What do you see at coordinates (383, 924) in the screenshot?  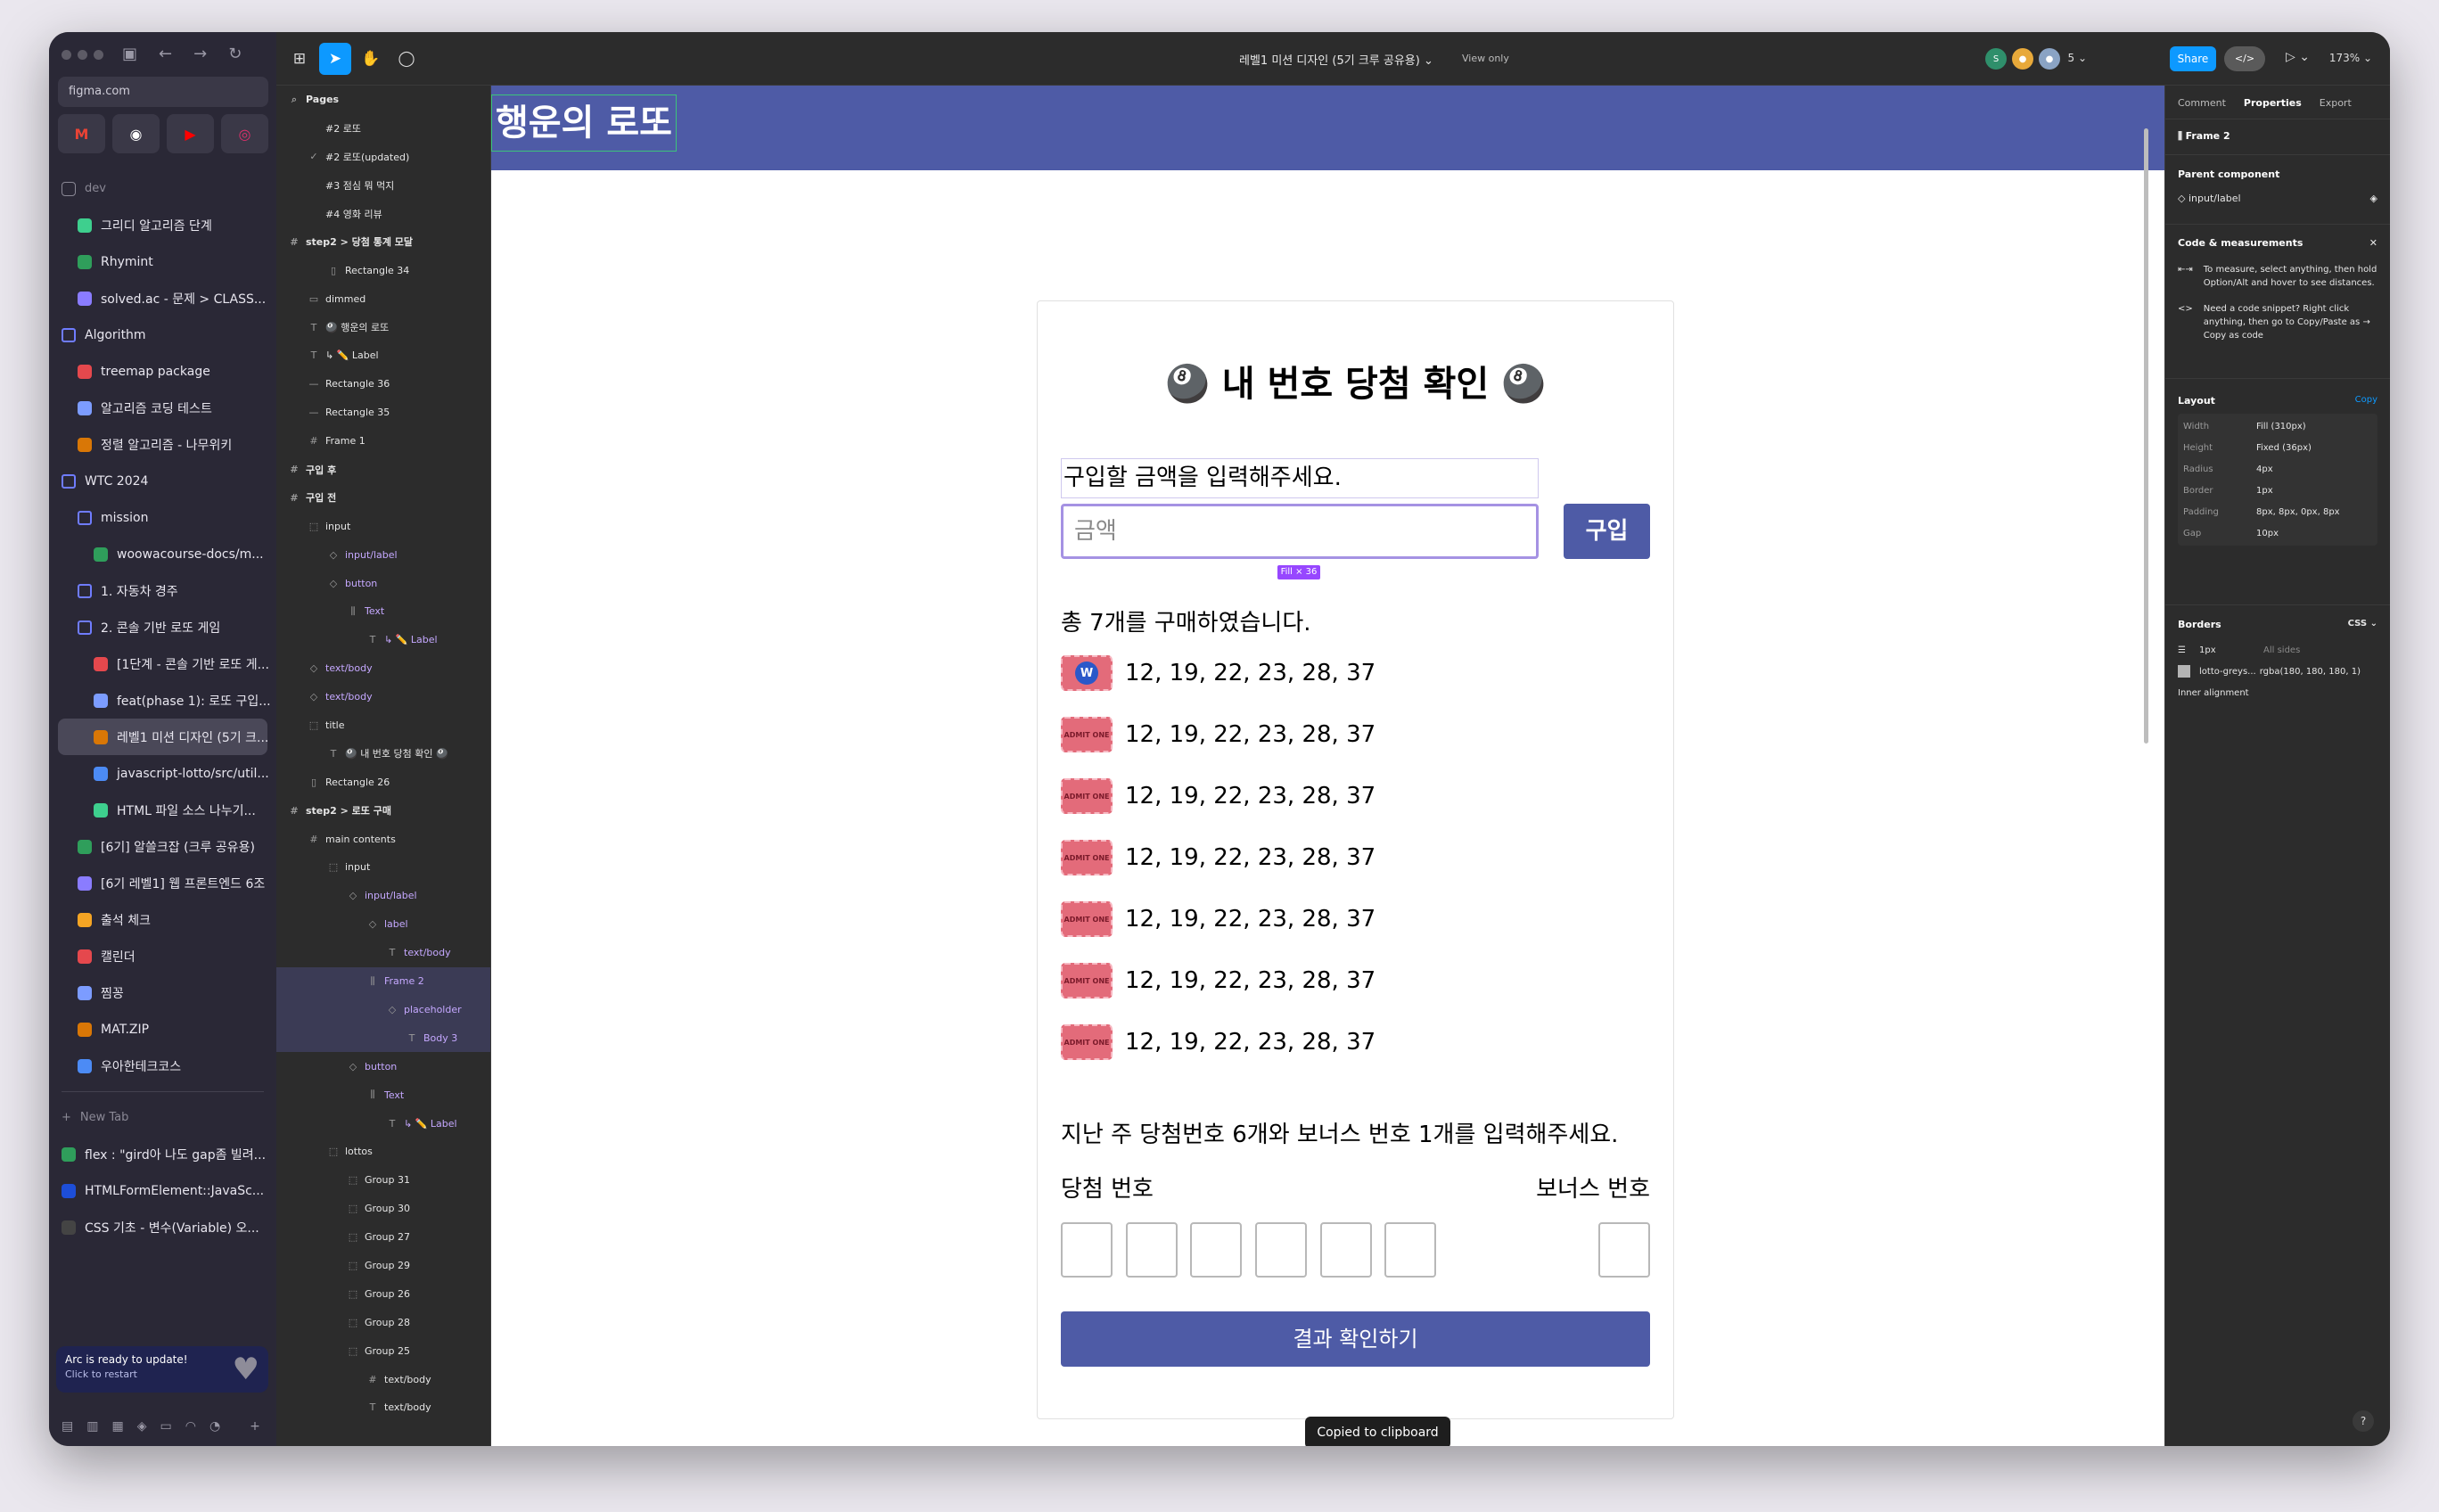 I see `layer-row: ◇ label` at bounding box center [383, 924].